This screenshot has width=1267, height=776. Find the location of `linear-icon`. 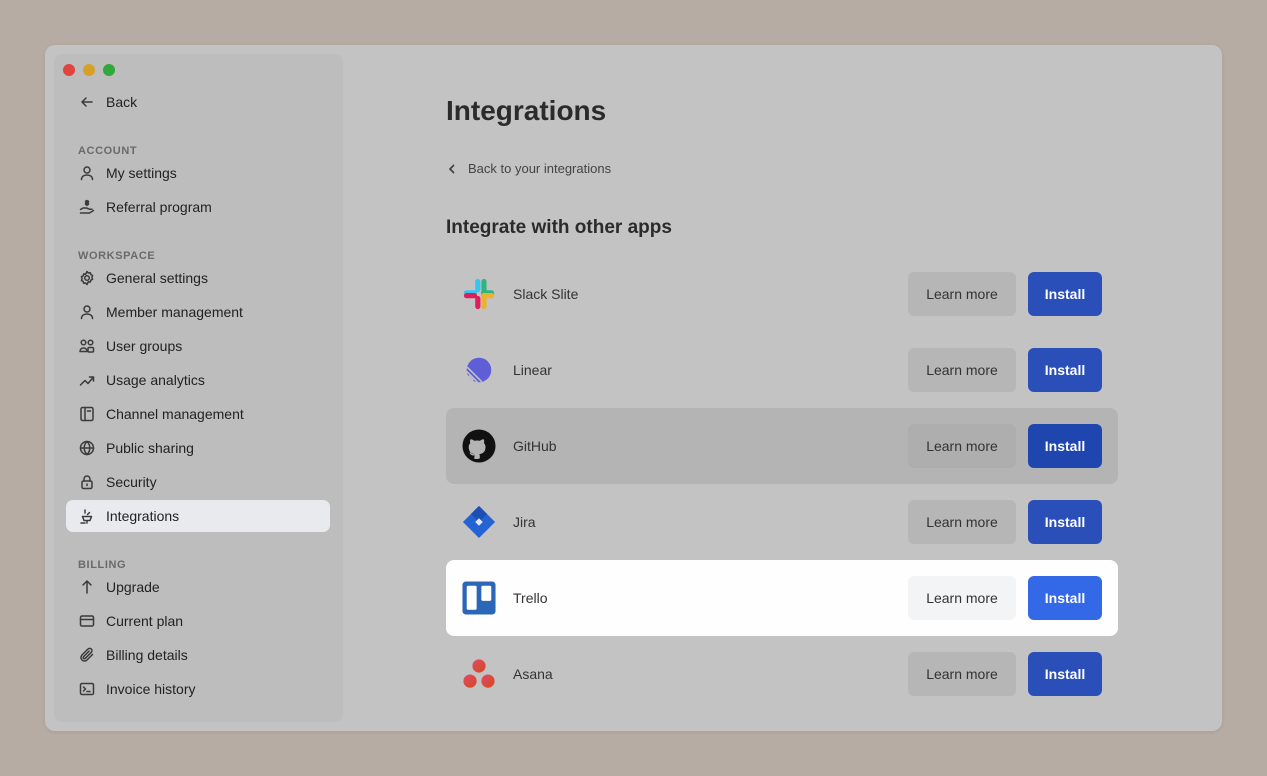

linear-icon is located at coordinates (479, 370).